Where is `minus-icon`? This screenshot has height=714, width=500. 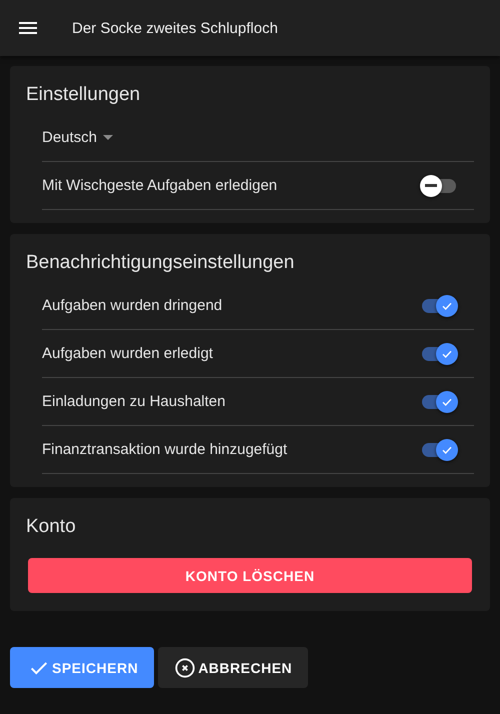
minus-icon is located at coordinates (431, 185).